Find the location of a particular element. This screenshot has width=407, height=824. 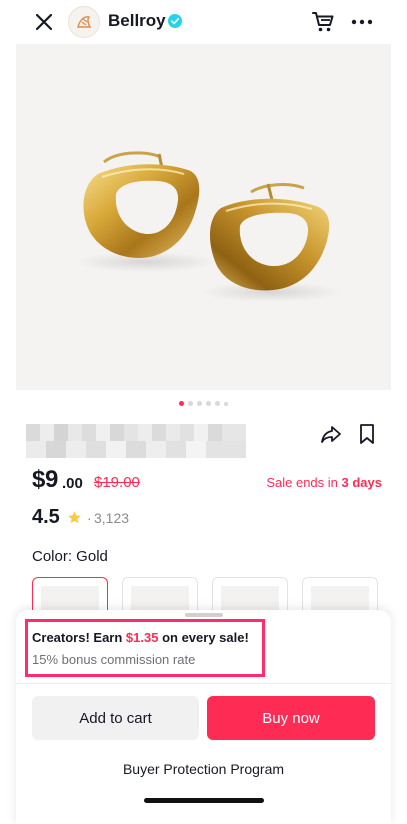

creator-earn-amount: $1.35 is located at coordinates (142, 637).